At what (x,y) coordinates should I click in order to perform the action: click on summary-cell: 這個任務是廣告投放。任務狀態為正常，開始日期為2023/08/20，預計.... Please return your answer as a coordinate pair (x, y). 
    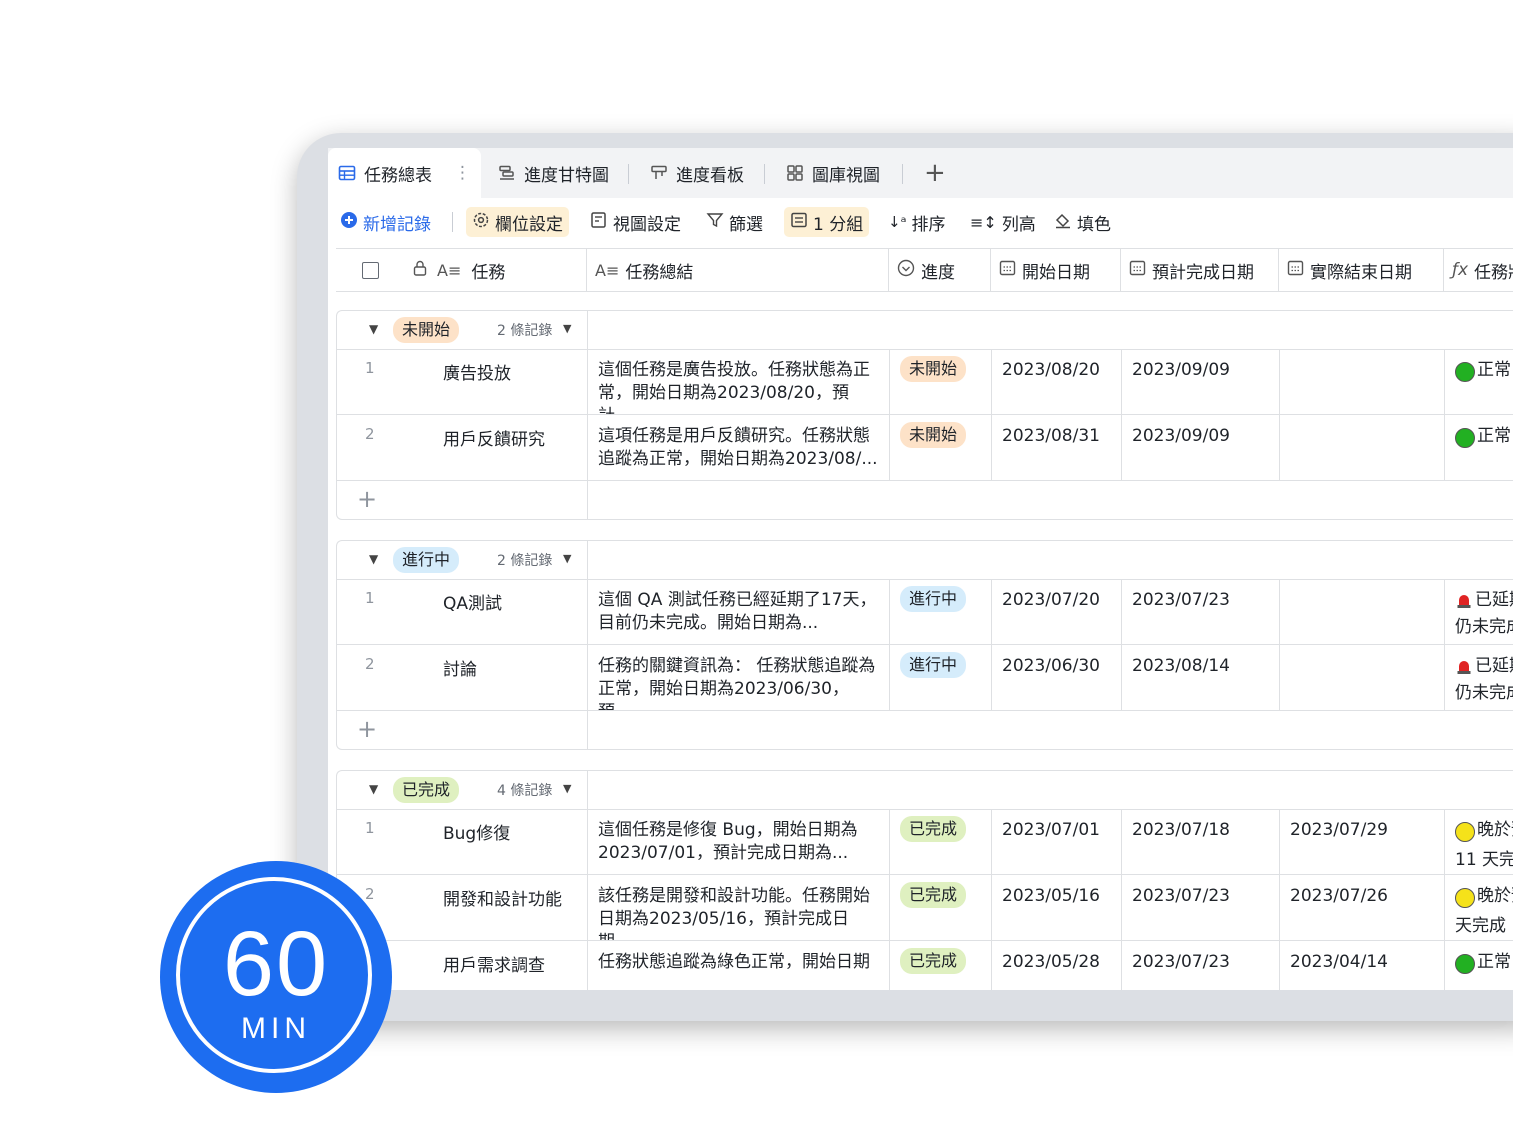
    Looking at the image, I should click on (738, 381).